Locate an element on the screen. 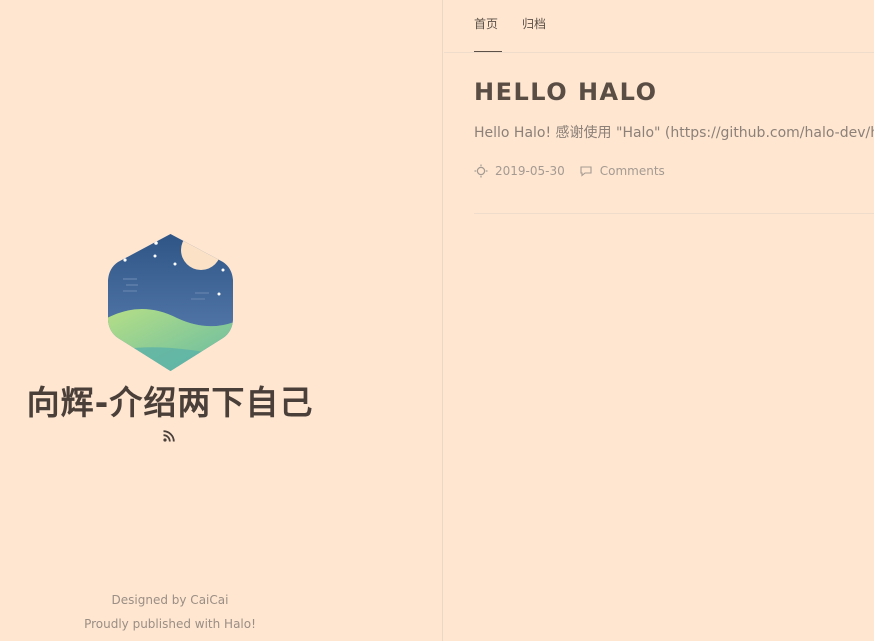 The width and height of the screenshot is (874, 641). post-date: 2019-05-30 is located at coordinates (530, 171).